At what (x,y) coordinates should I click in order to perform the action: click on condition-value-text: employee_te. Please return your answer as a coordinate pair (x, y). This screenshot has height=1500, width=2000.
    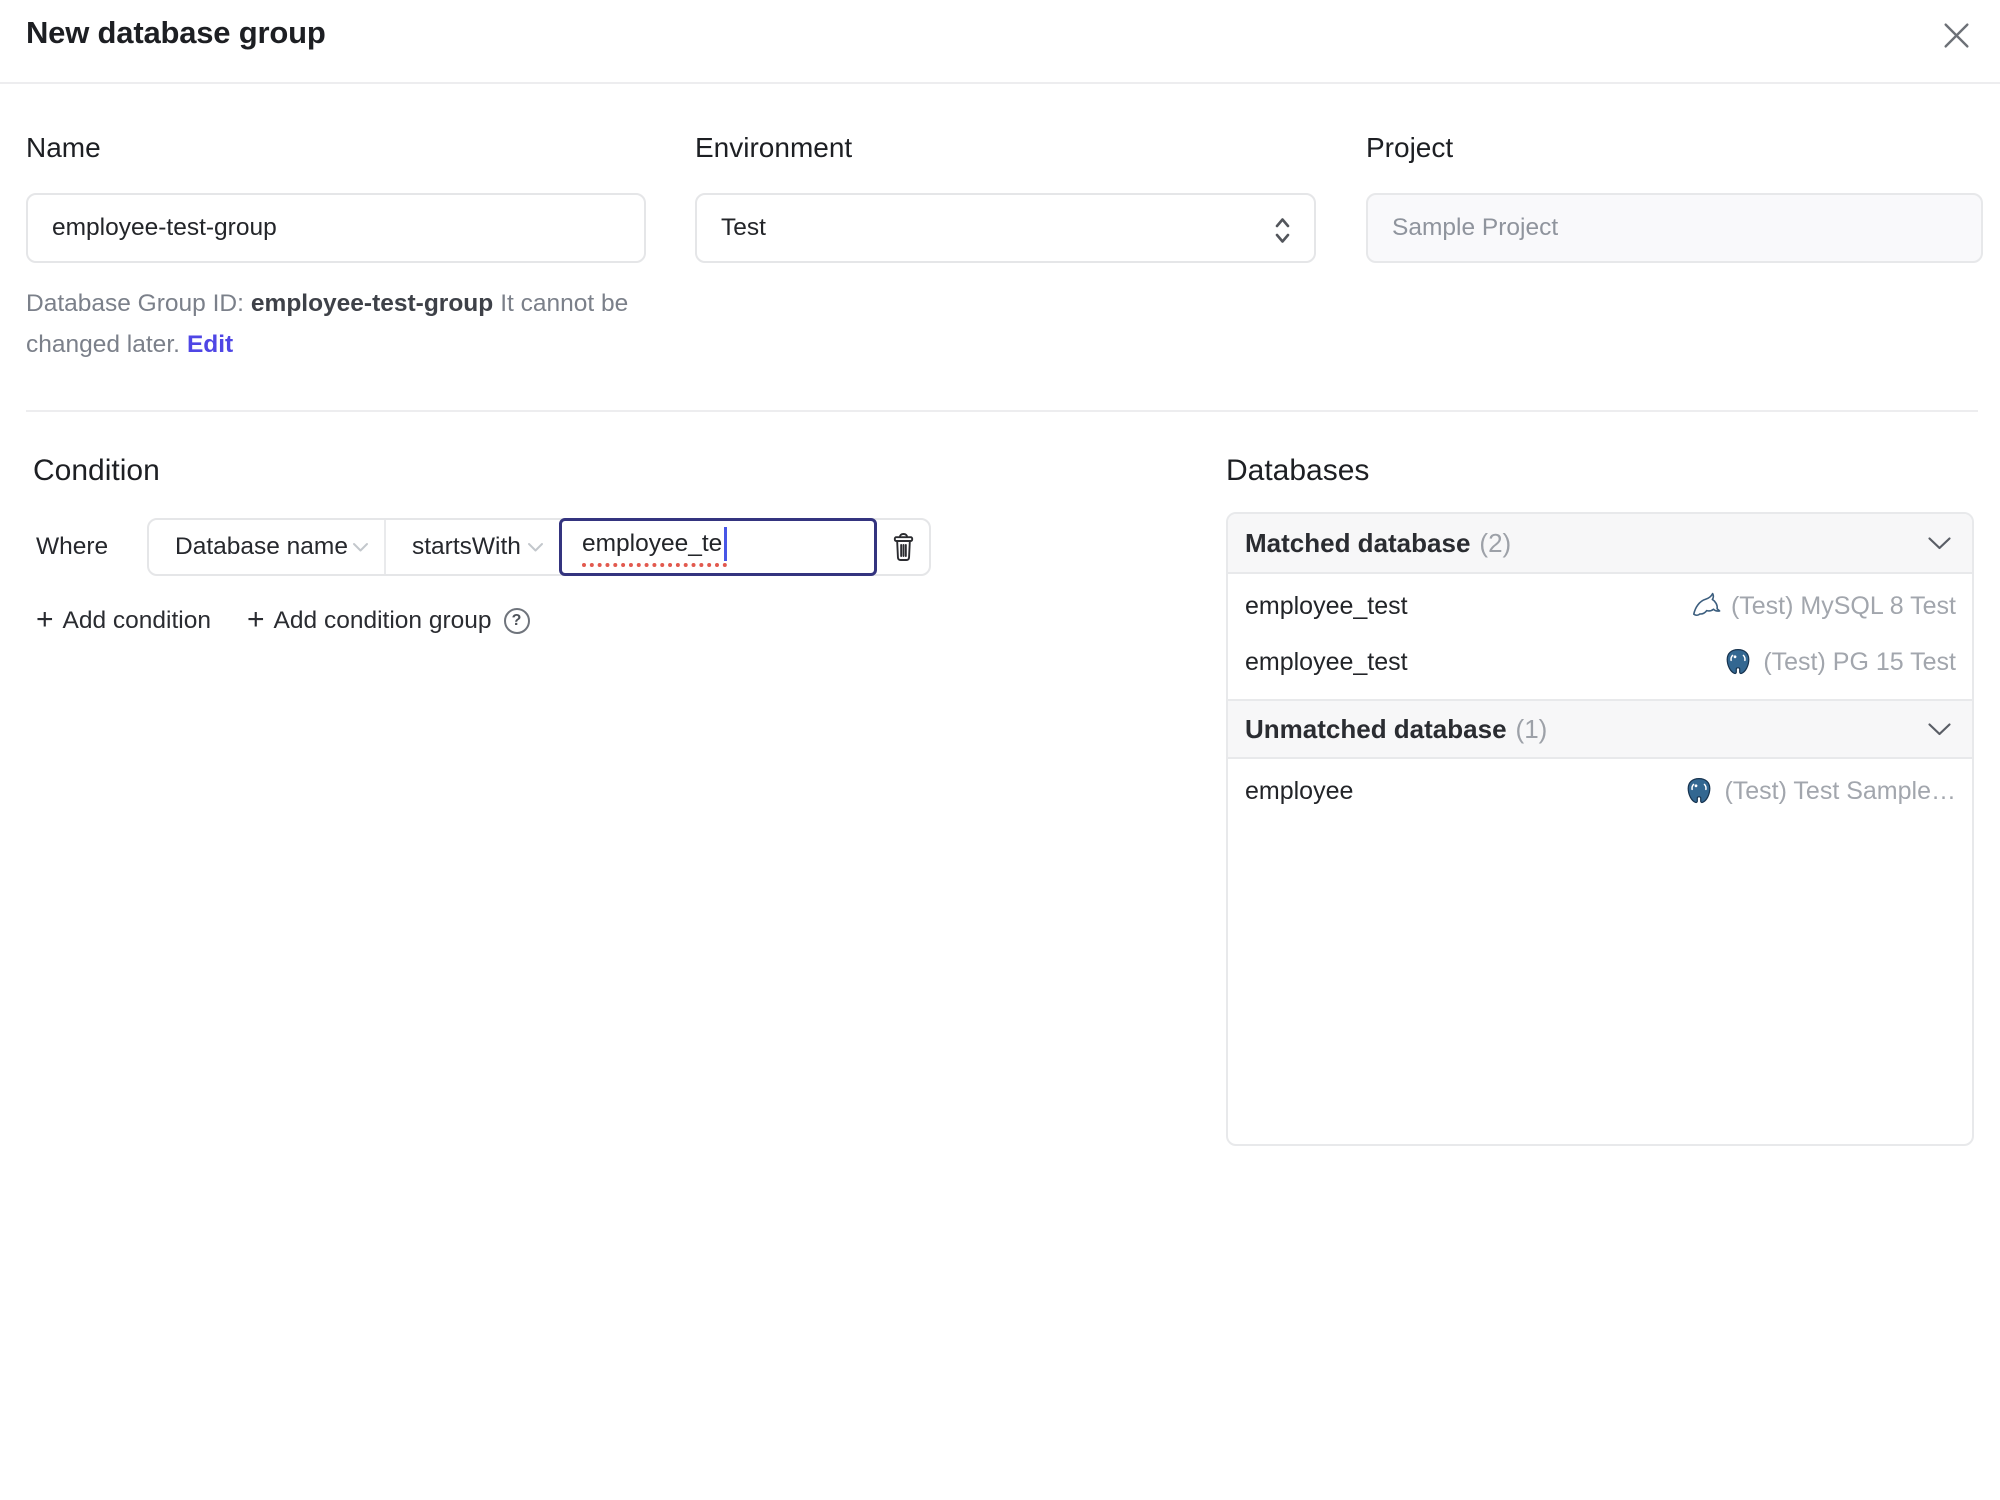
    Looking at the image, I should click on (652, 543).